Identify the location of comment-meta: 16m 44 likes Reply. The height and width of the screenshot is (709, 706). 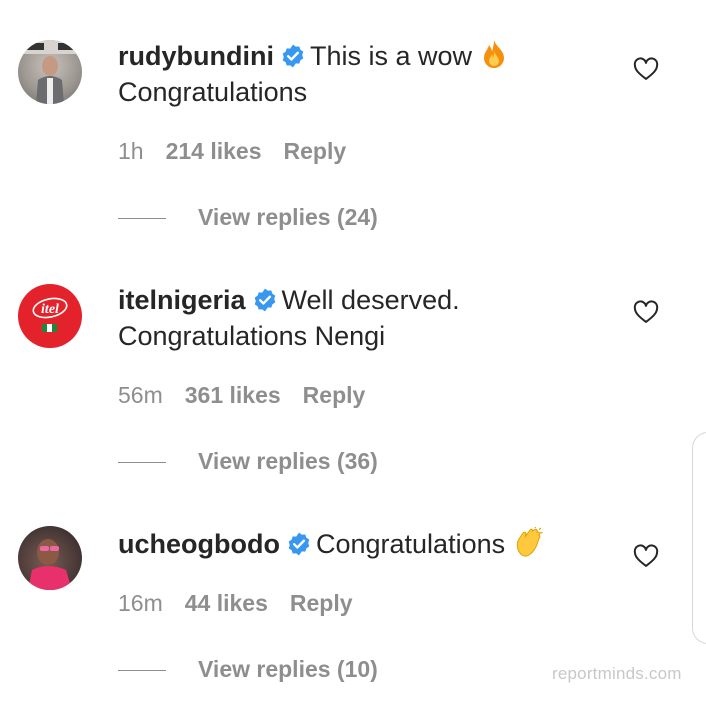
(246, 603).